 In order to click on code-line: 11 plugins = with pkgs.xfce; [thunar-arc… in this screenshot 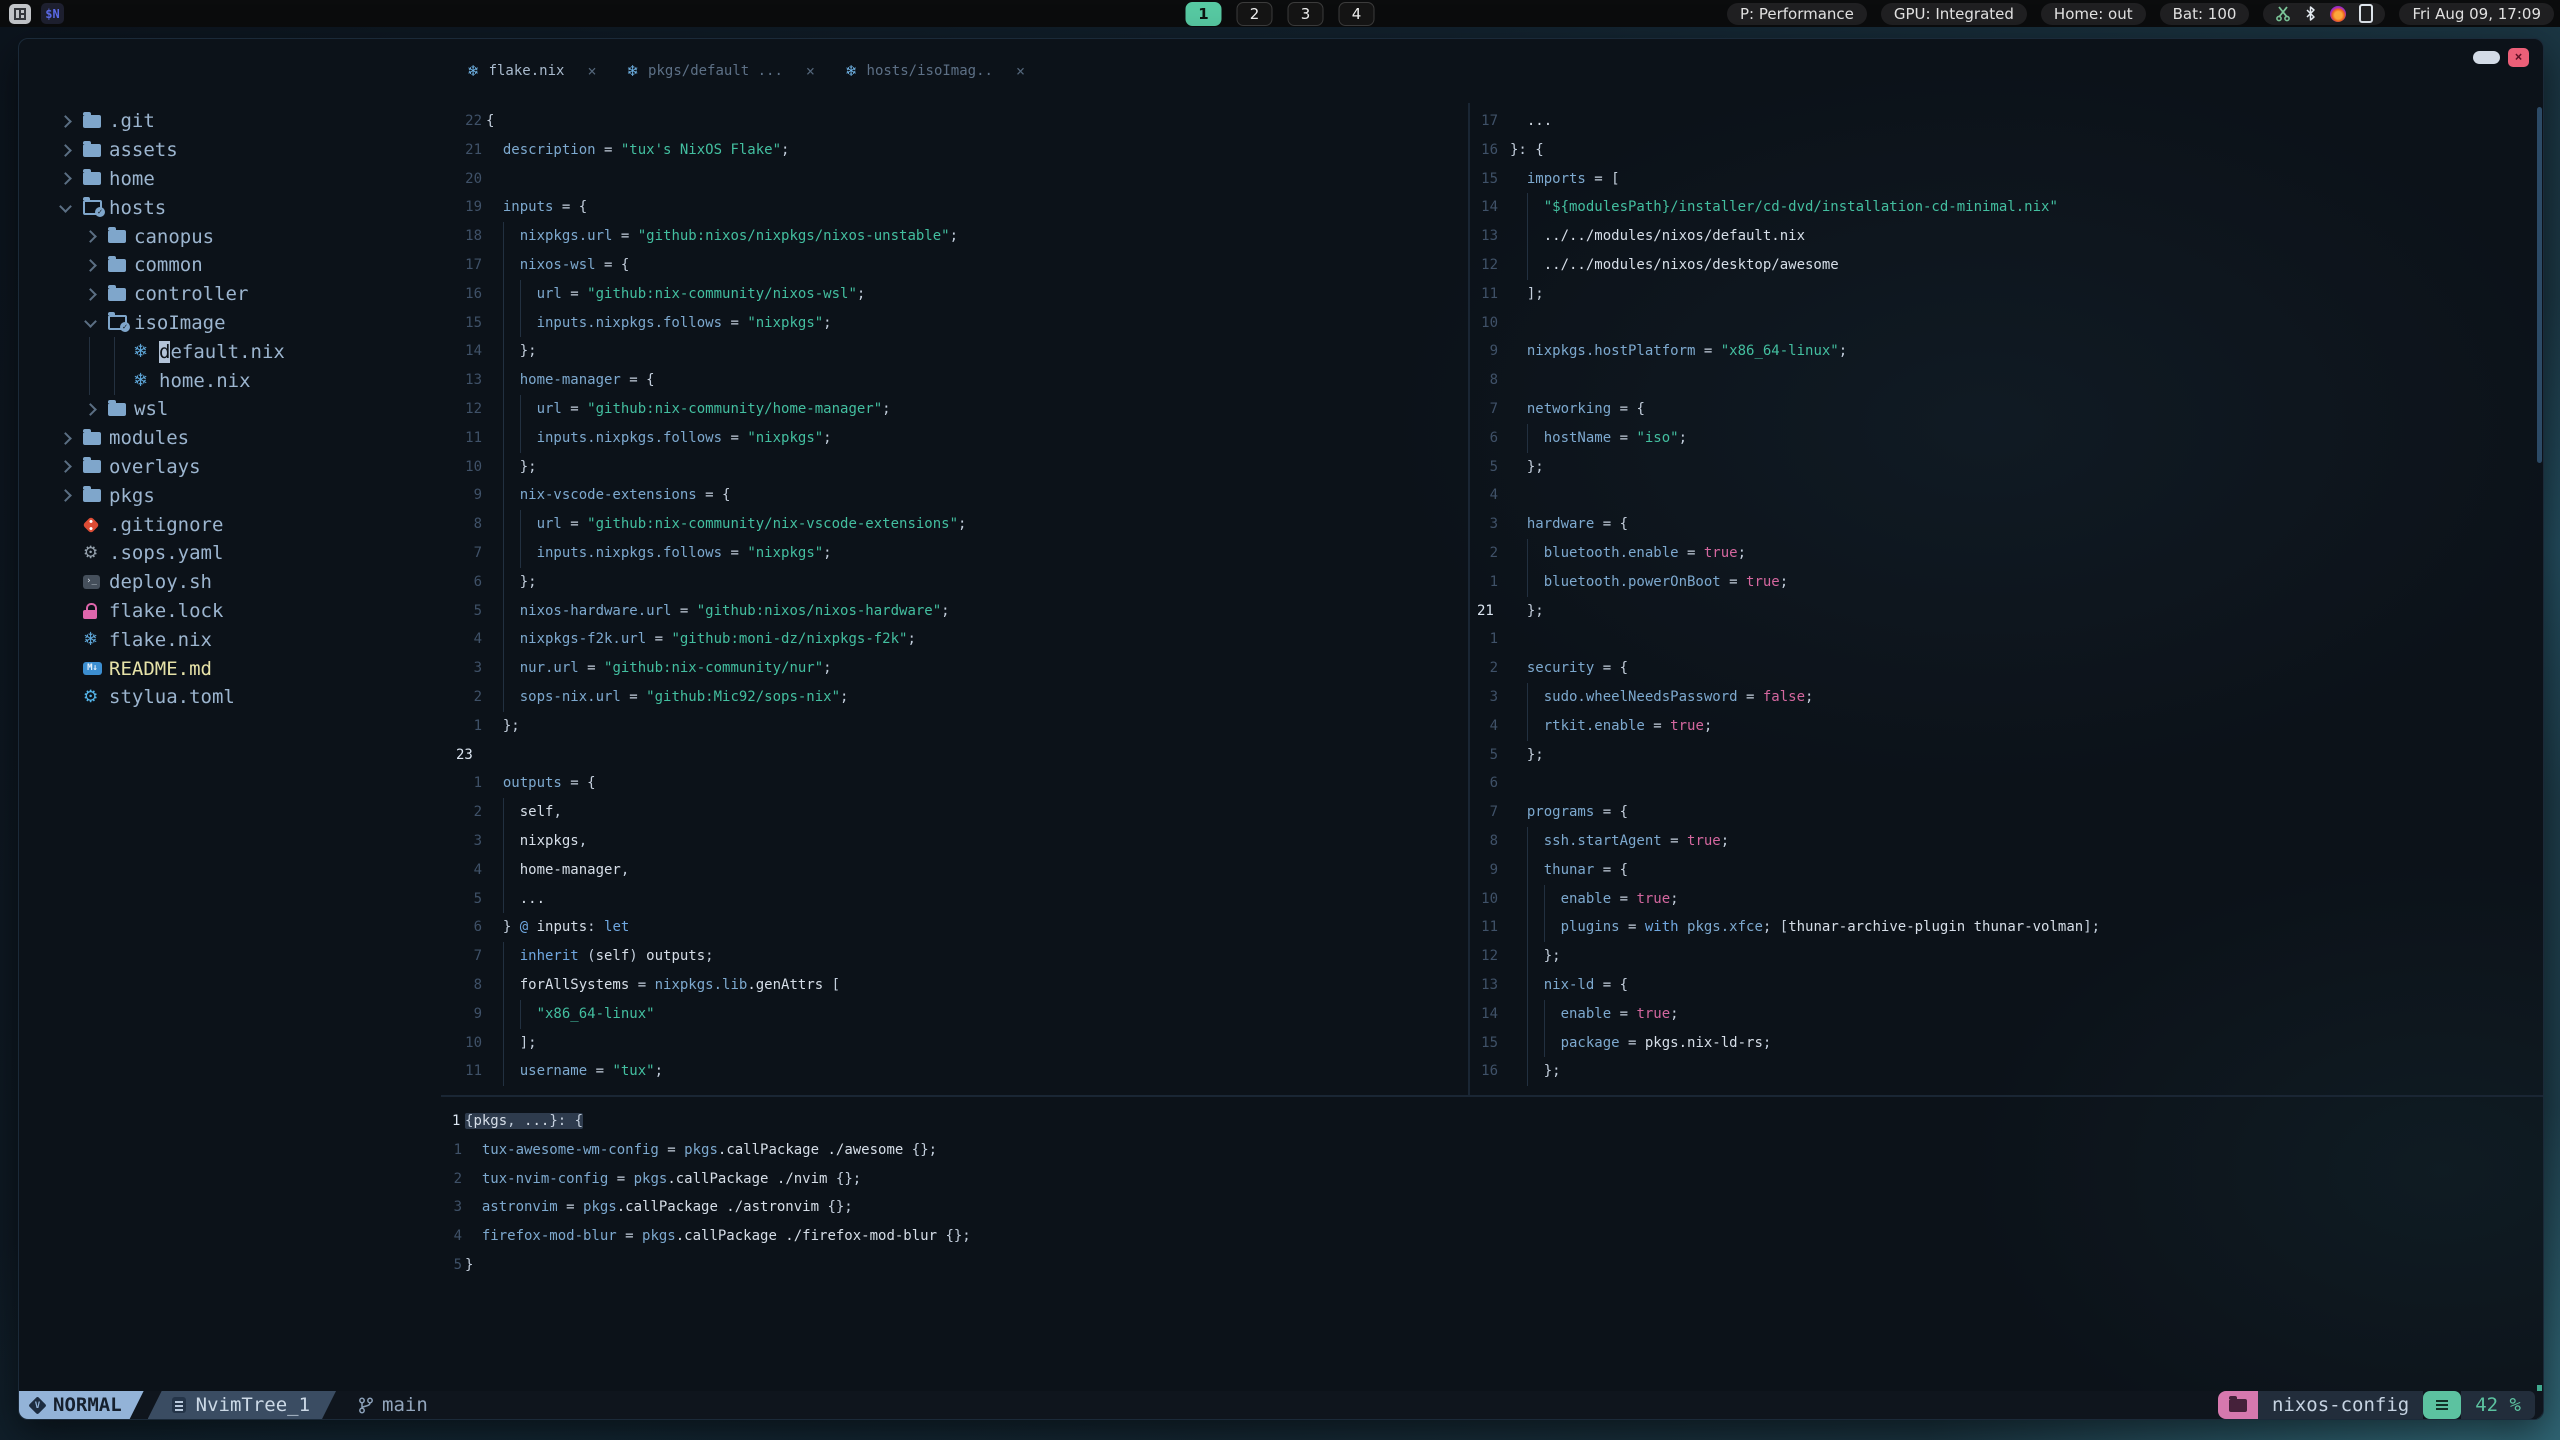, I will do `click(2007, 928)`.